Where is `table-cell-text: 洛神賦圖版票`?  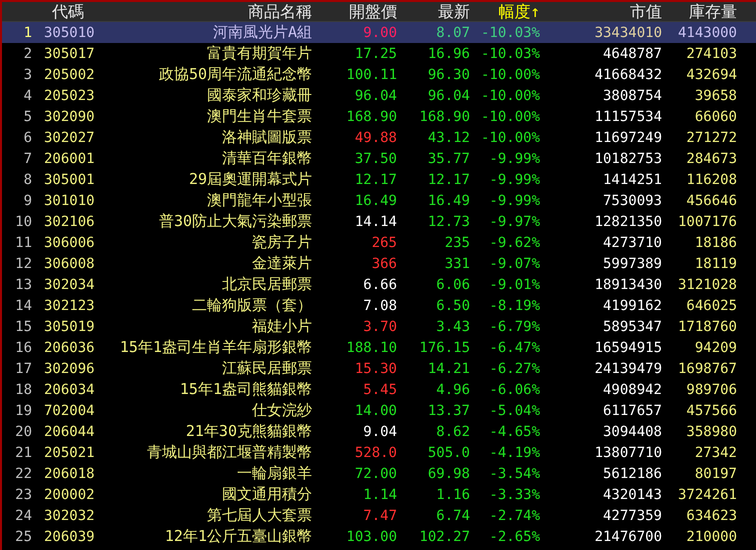
table-cell-text: 洛神賦圖版票 is located at coordinates (266, 137).